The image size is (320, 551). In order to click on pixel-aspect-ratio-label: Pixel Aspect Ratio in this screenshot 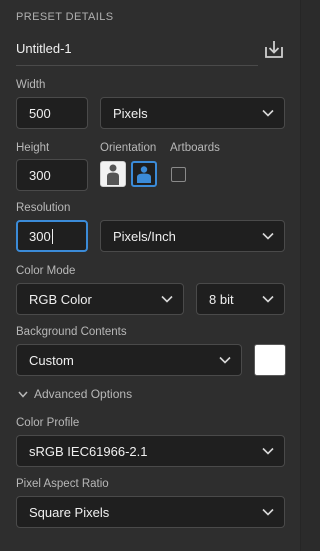, I will do `click(62, 484)`.